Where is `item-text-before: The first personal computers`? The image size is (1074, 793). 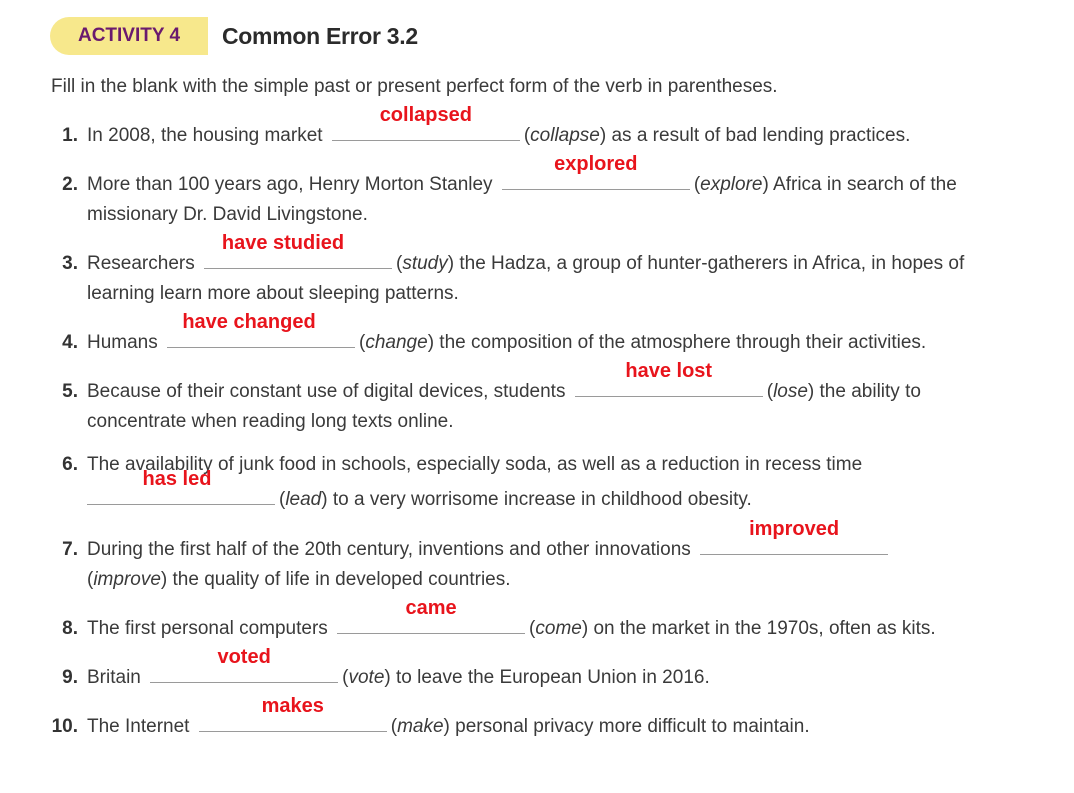 item-text-before: The first personal computers is located at coordinates (207, 628).